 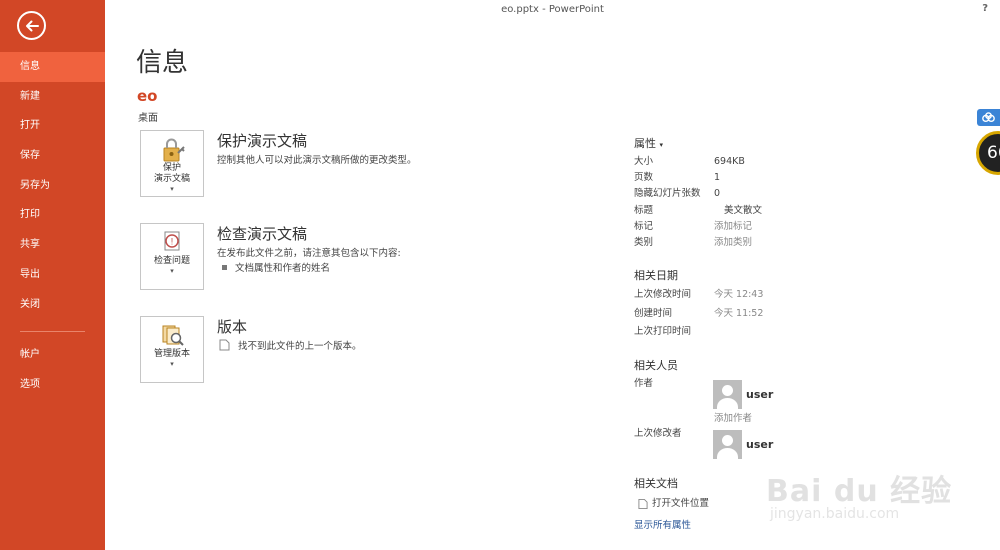 I want to click on nav-item-export: 导出, so click(x=52, y=275).